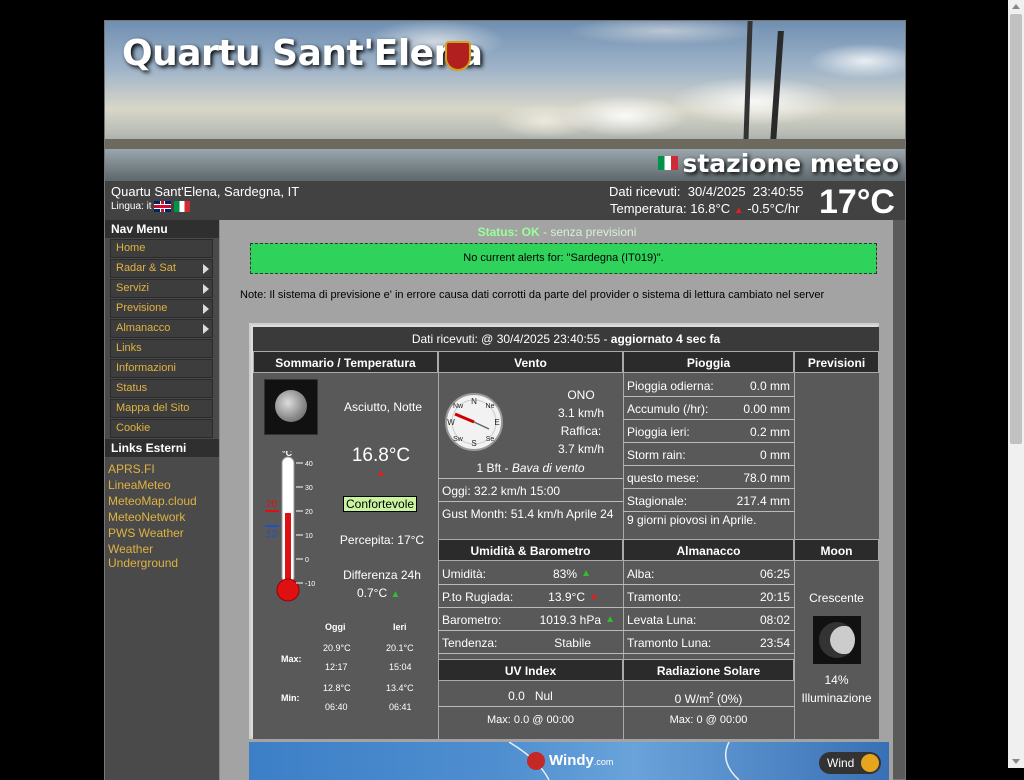 The height and width of the screenshot is (780, 1024). Describe the element at coordinates (571, 760) in the screenshot. I see `windy-brand-text: Windy` at that location.